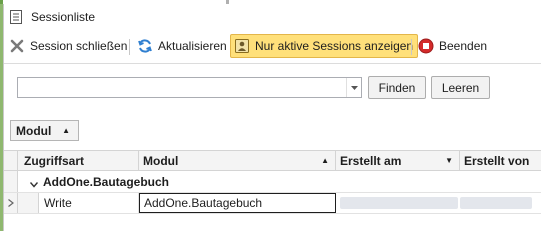 This screenshot has width=541, height=240. I want to click on column-header-label: Zugriffsart, so click(54, 160).